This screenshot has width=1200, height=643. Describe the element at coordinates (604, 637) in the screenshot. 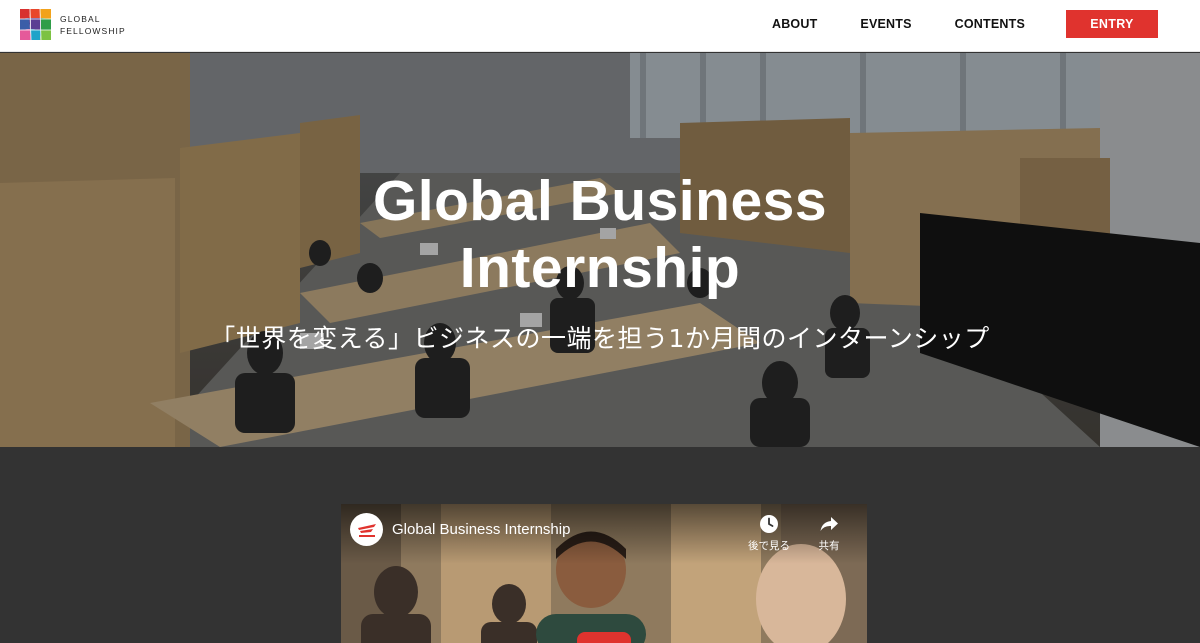

I see `play-button` at that location.